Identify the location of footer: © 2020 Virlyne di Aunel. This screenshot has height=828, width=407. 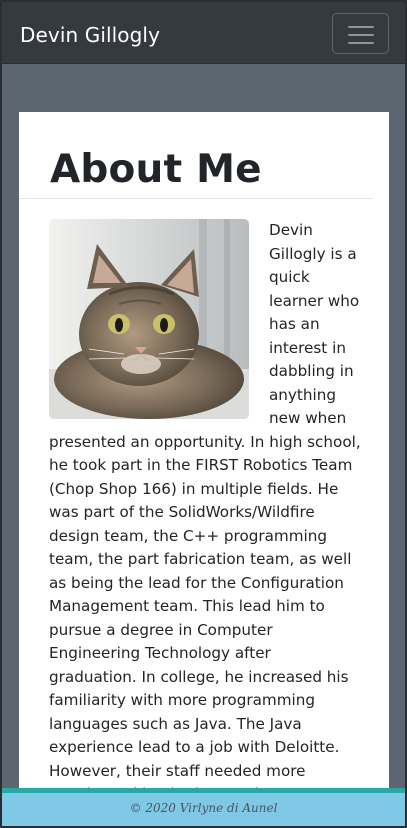
(203, 807).